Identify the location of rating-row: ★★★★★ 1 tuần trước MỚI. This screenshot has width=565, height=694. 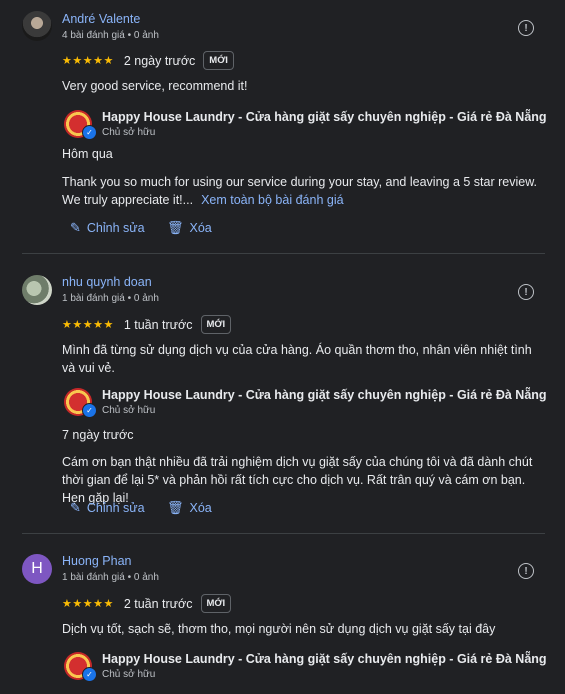
(147, 324).